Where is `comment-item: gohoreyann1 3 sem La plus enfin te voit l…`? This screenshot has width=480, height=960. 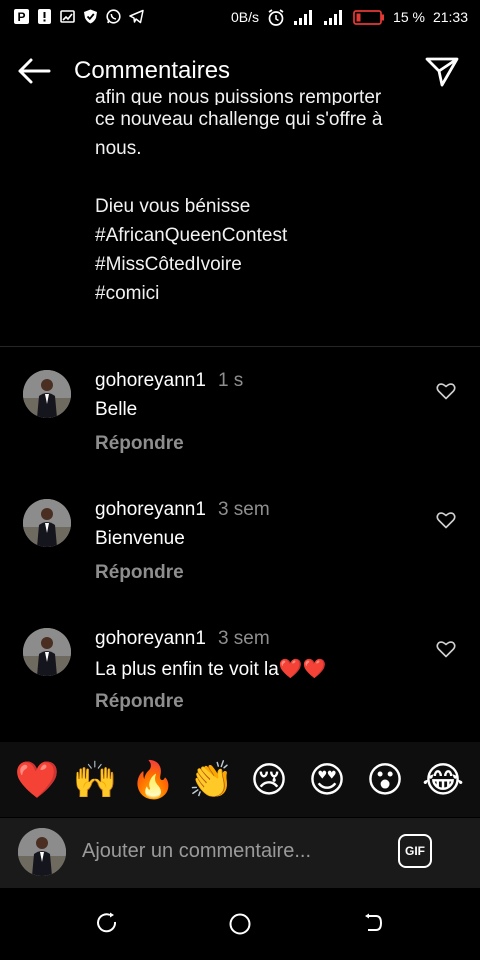 comment-item: gohoreyann1 3 sem La plus enfin te voit l… is located at coordinates (240, 681).